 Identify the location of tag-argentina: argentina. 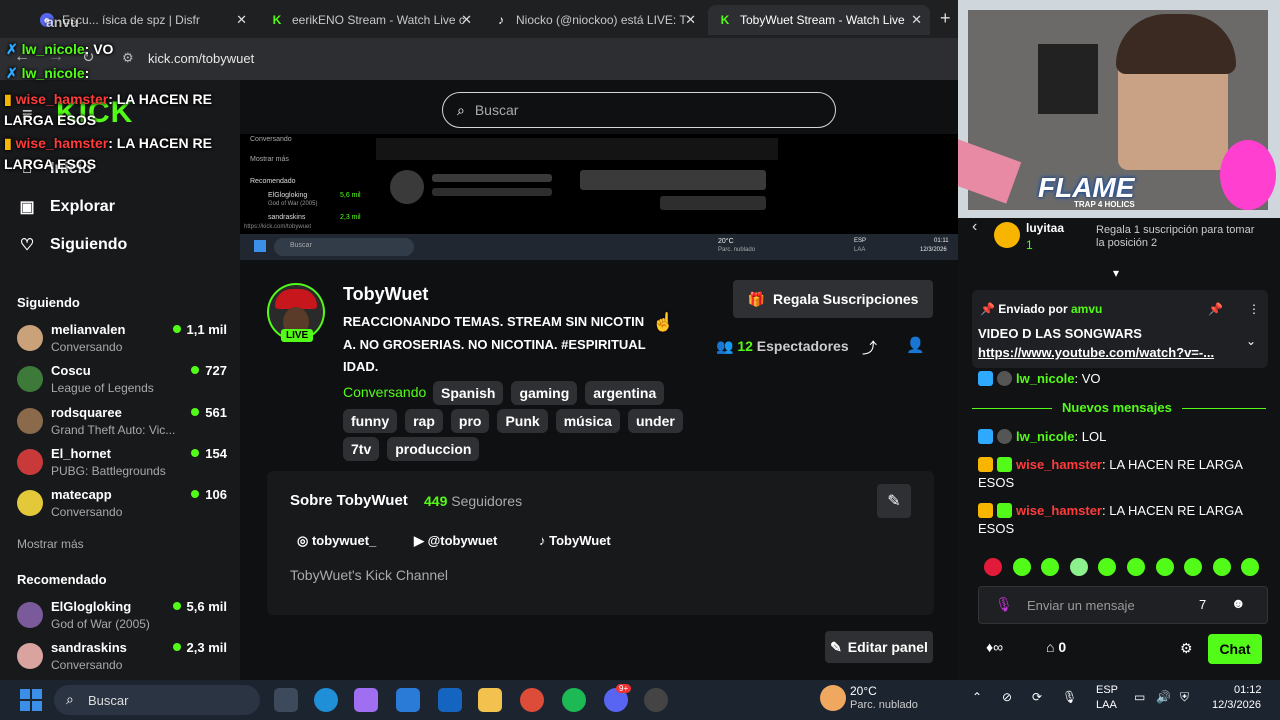
(625, 393).